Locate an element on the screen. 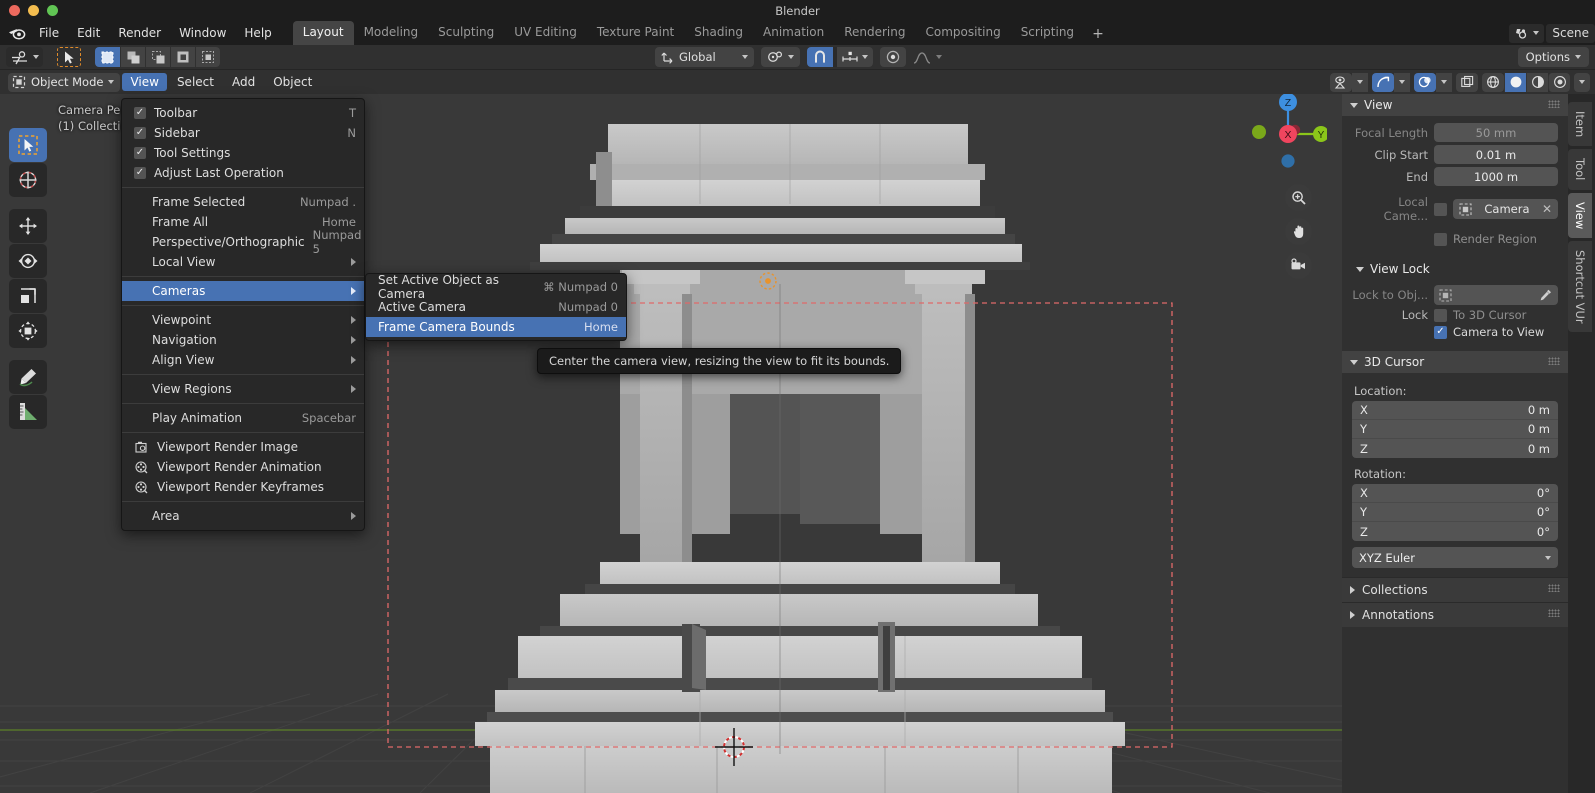  maximize-window-button is located at coordinates (52, 10).